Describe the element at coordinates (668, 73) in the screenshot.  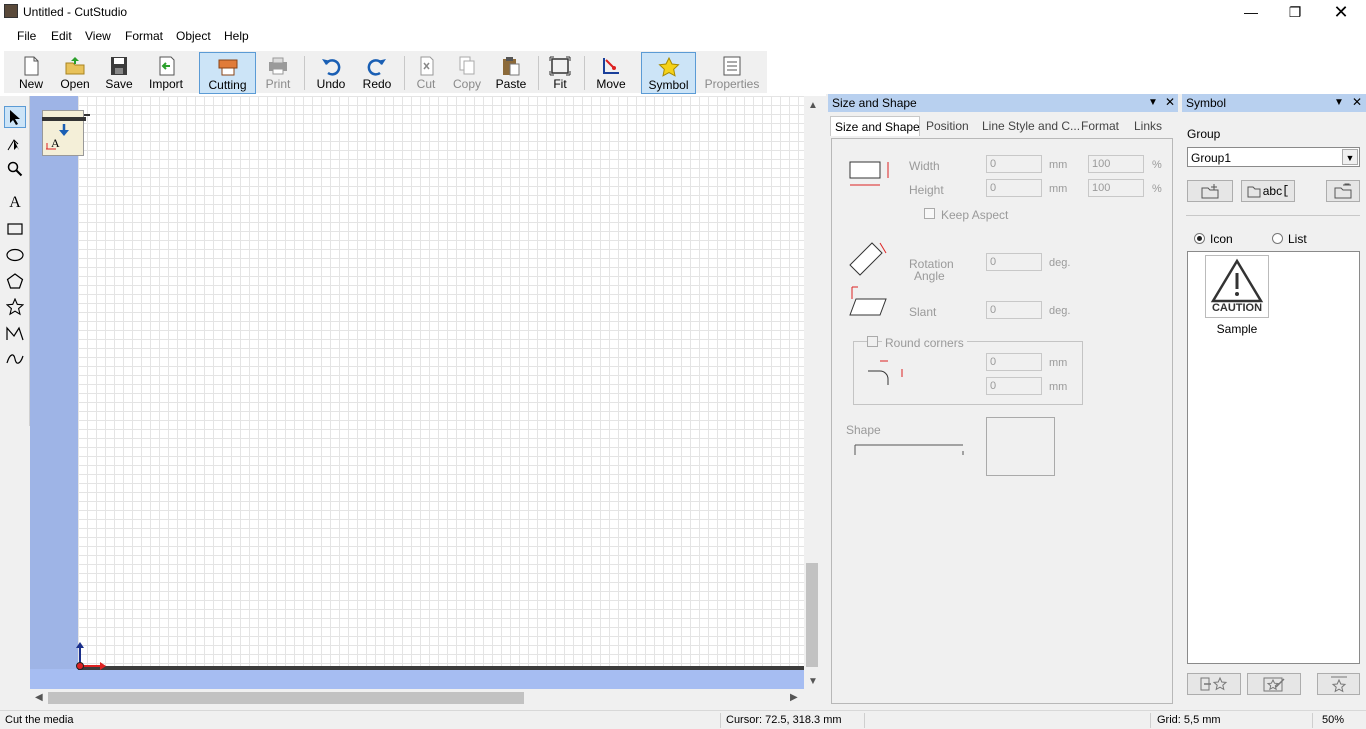
I see `symbol-button: Symbol` at that location.